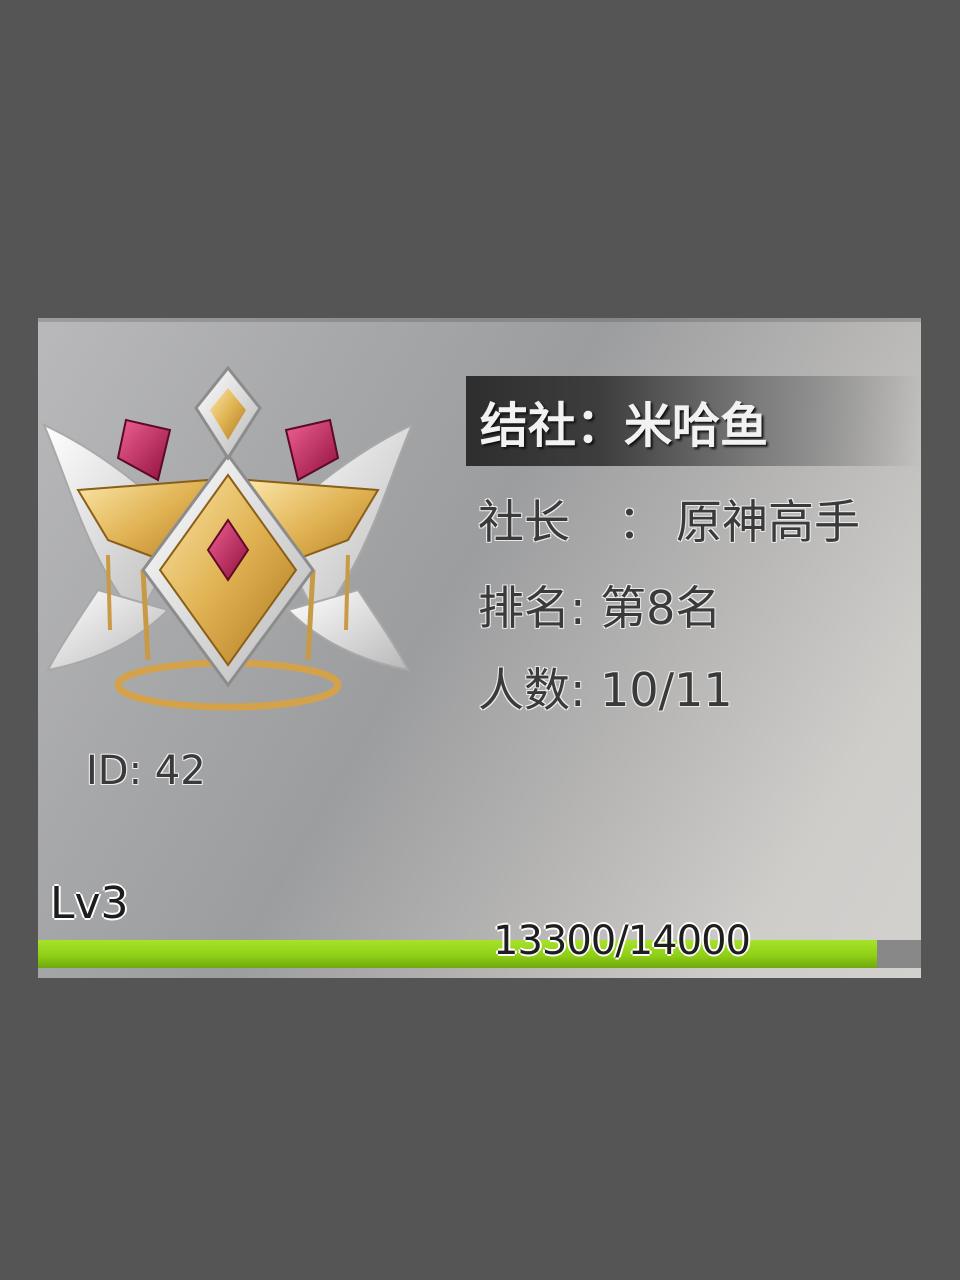 This screenshot has width=960, height=1280. What do you see at coordinates (696, 426) in the screenshot?
I see `guild-name: 米哈鱼` at bounding box center [696, 426].